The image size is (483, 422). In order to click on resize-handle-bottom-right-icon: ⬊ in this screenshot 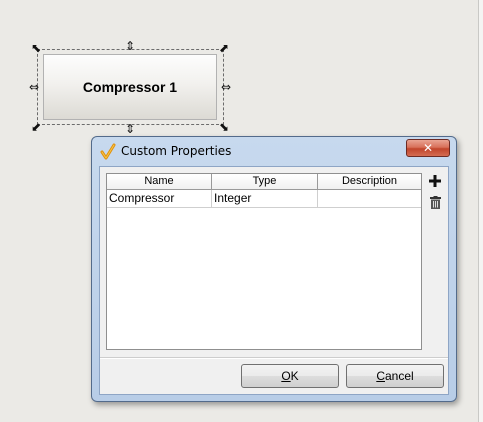, I will do `click(224, 127)`.